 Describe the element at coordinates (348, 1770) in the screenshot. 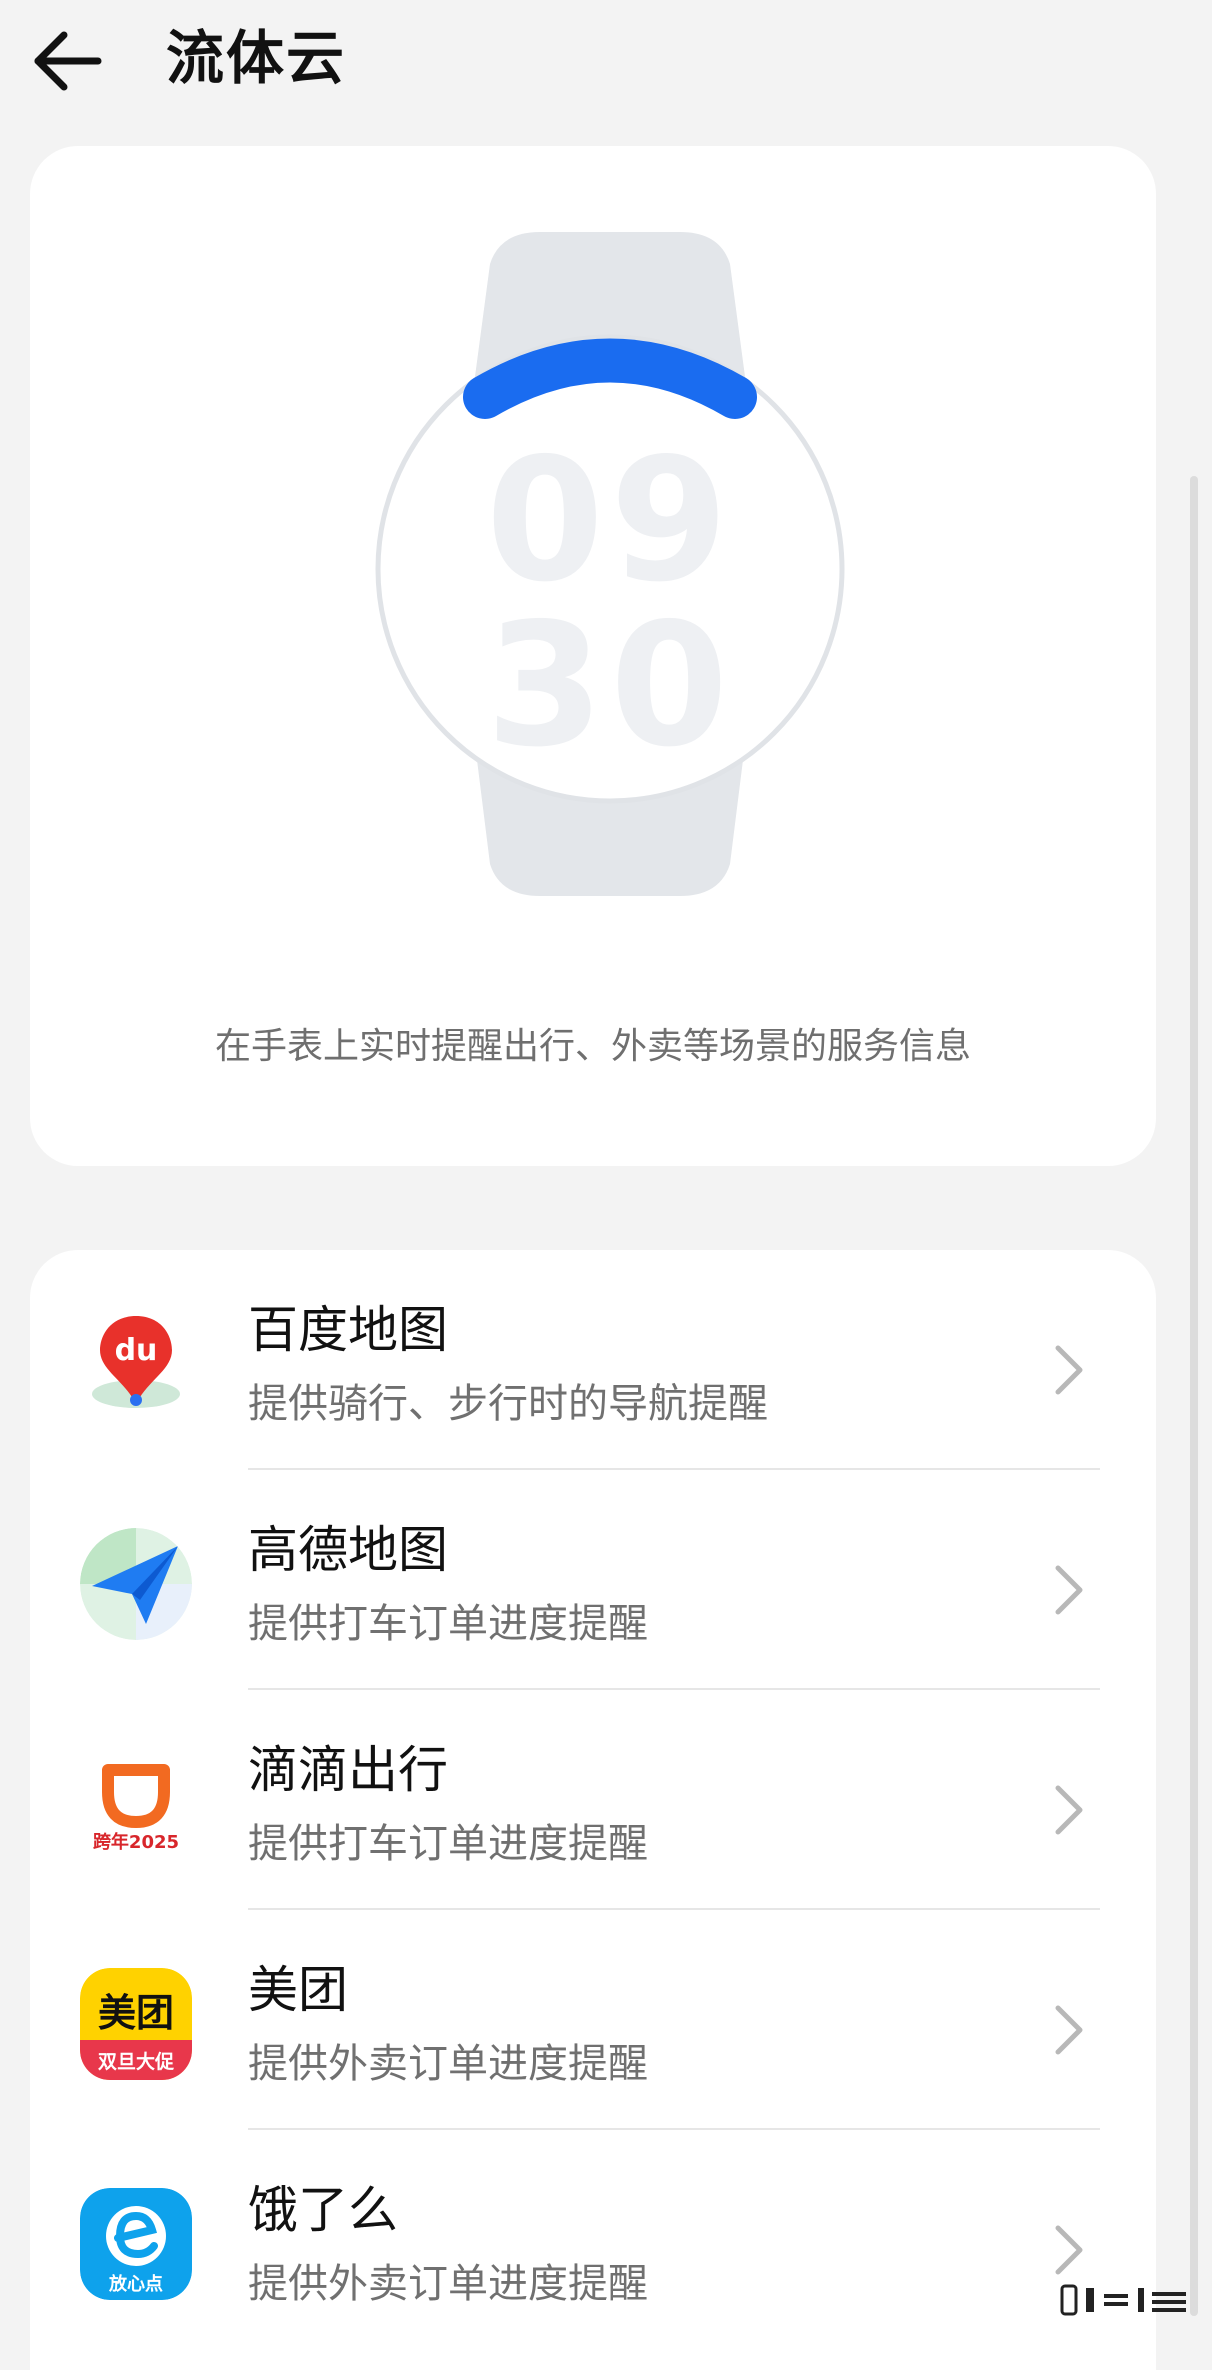

I see `app-name: 滴滴出行` at that location.